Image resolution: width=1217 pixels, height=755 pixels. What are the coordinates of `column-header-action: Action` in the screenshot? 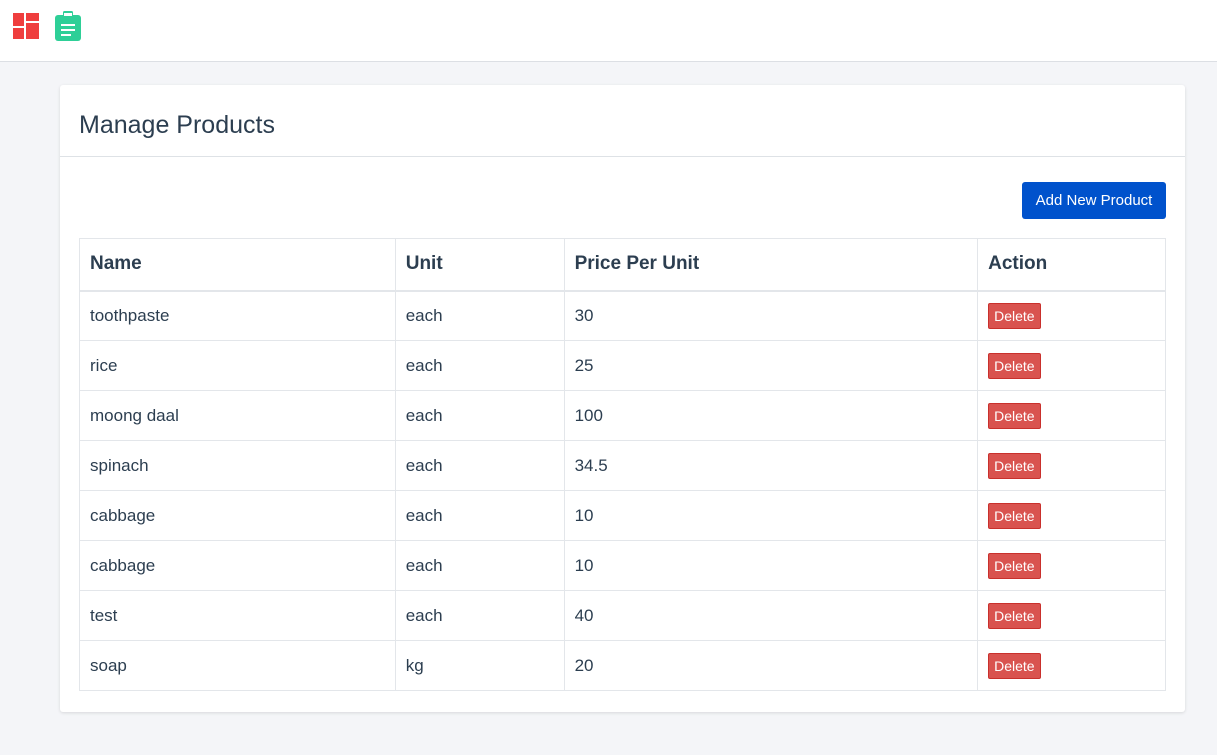 It's located at (1071, 265).